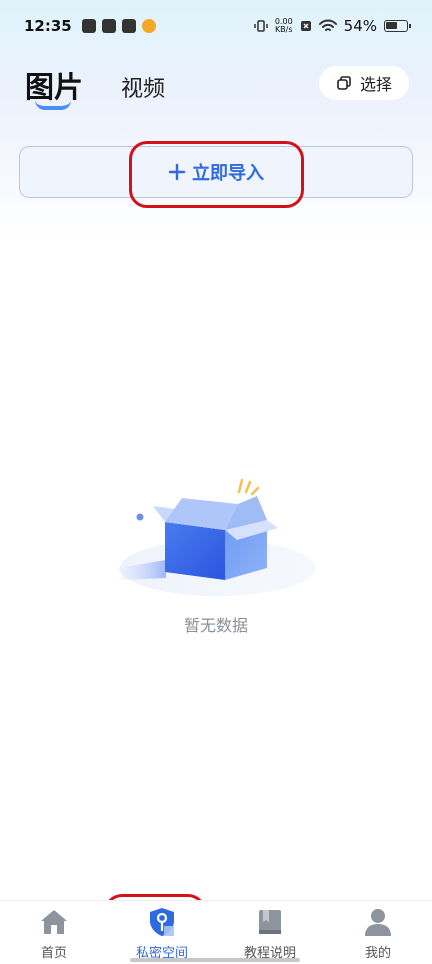 Image resolution: width=432 pixels, height=964 pixels. I want to click on nav-item-mine: 我的, so click(378, 932).